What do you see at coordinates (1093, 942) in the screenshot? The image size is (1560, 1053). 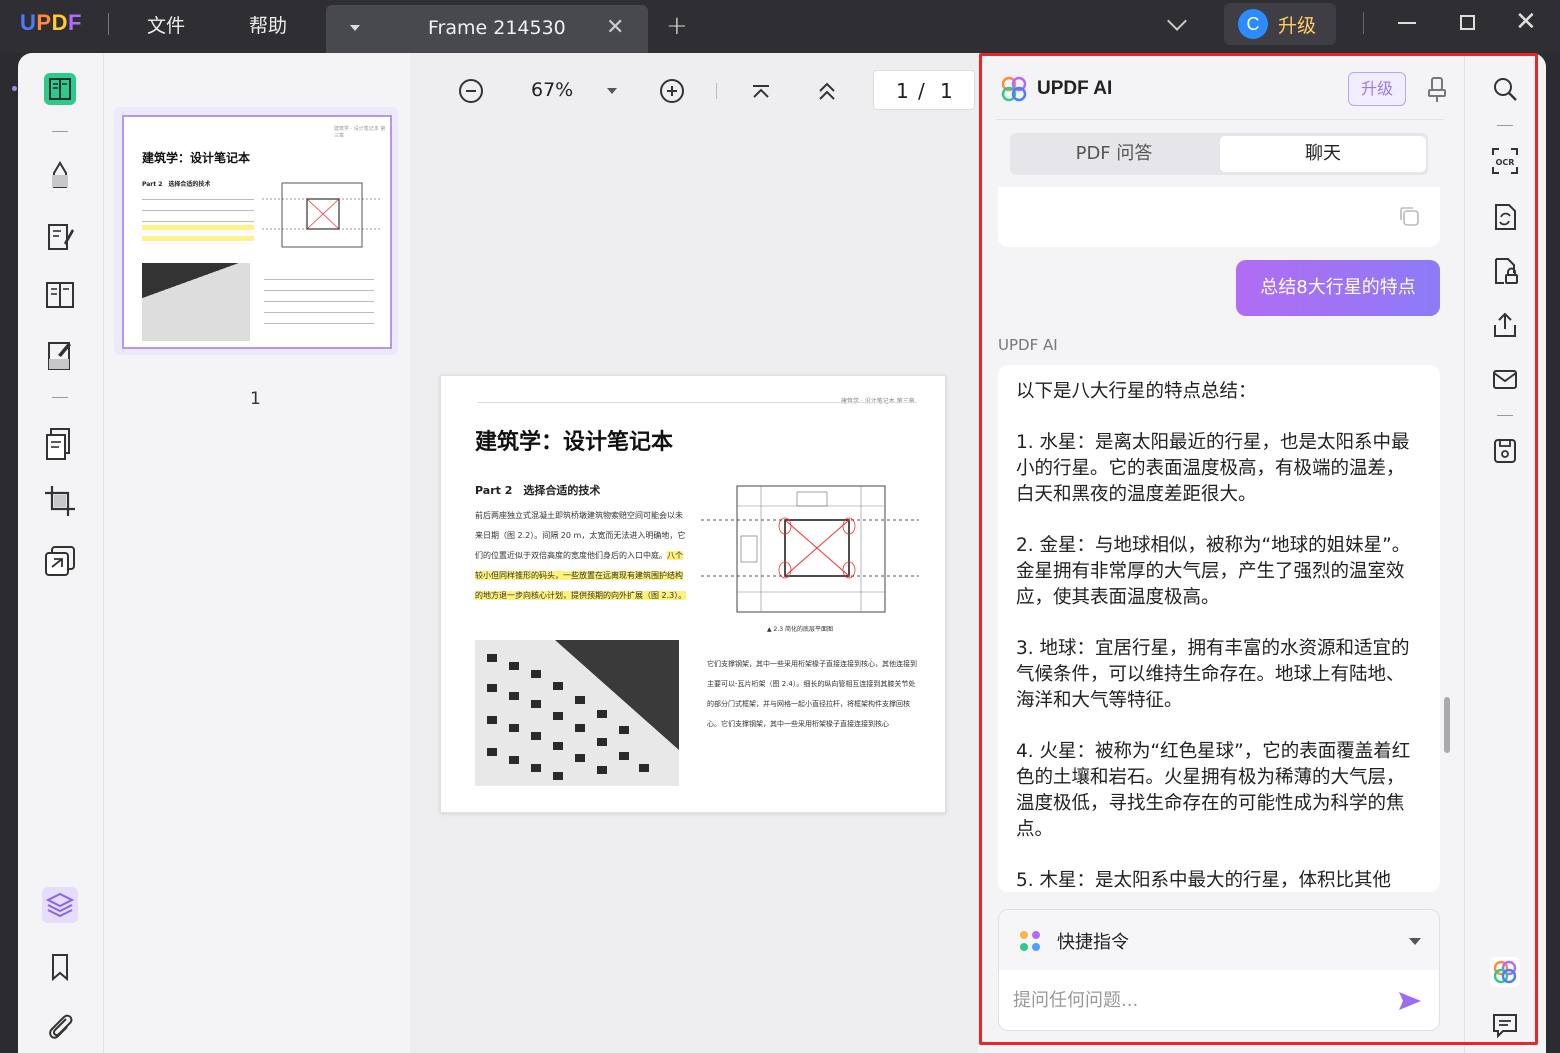 I see `quick-commands-label: 快捷指令` at bounding box center [1093, 942].